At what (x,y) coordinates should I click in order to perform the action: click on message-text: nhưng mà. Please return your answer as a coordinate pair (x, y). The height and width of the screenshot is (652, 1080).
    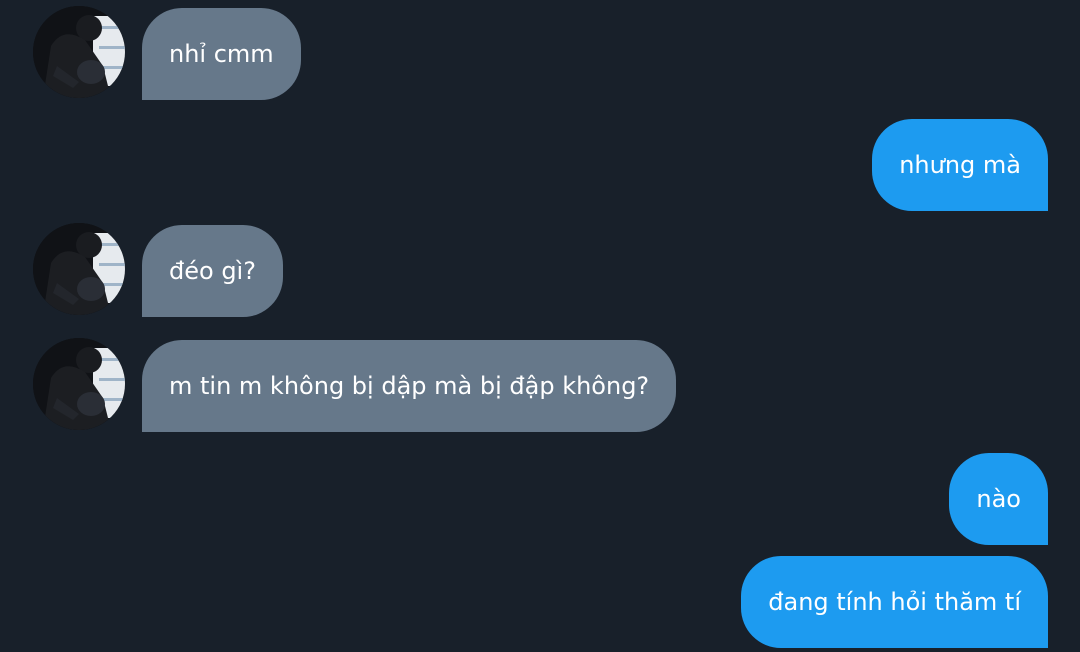
    Looking at the image, I should click on (960, 165).